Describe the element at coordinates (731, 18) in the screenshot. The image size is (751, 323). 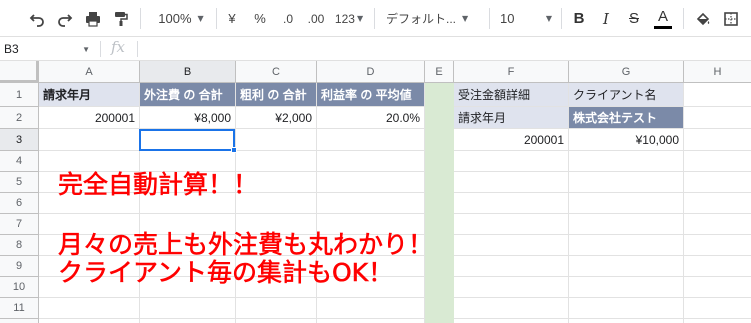
I see `borders-icon` at that location.